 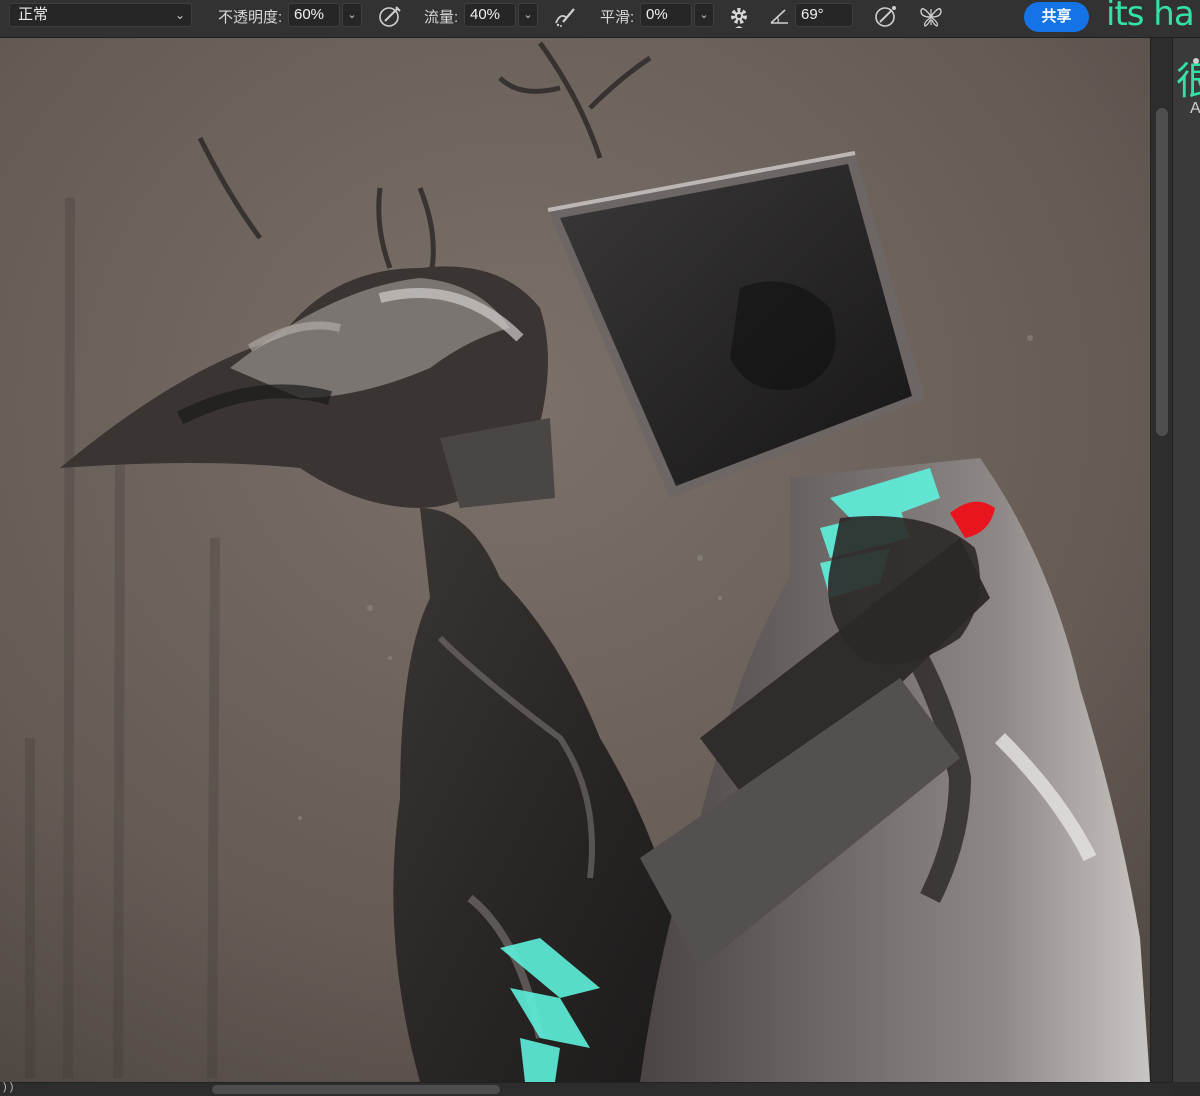 What do you see at coordinates (739, 16) in the screenshot?
I see `gear-icon` at bounding box center [739, 16].